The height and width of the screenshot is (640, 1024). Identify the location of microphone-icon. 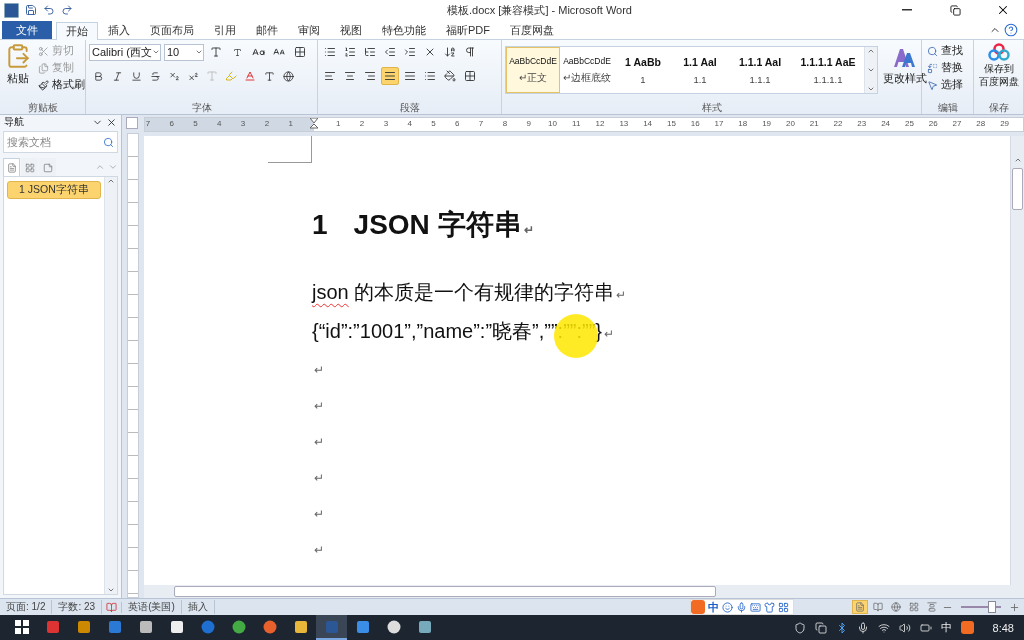
(862, 627).